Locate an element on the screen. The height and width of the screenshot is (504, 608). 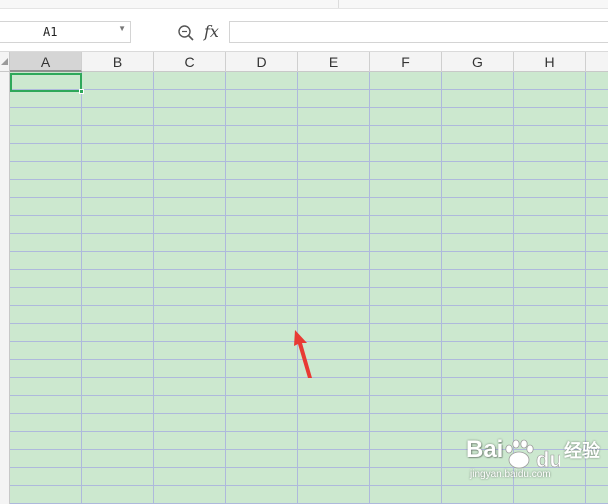
column-header-e: E is located at coordinates (334, 62).